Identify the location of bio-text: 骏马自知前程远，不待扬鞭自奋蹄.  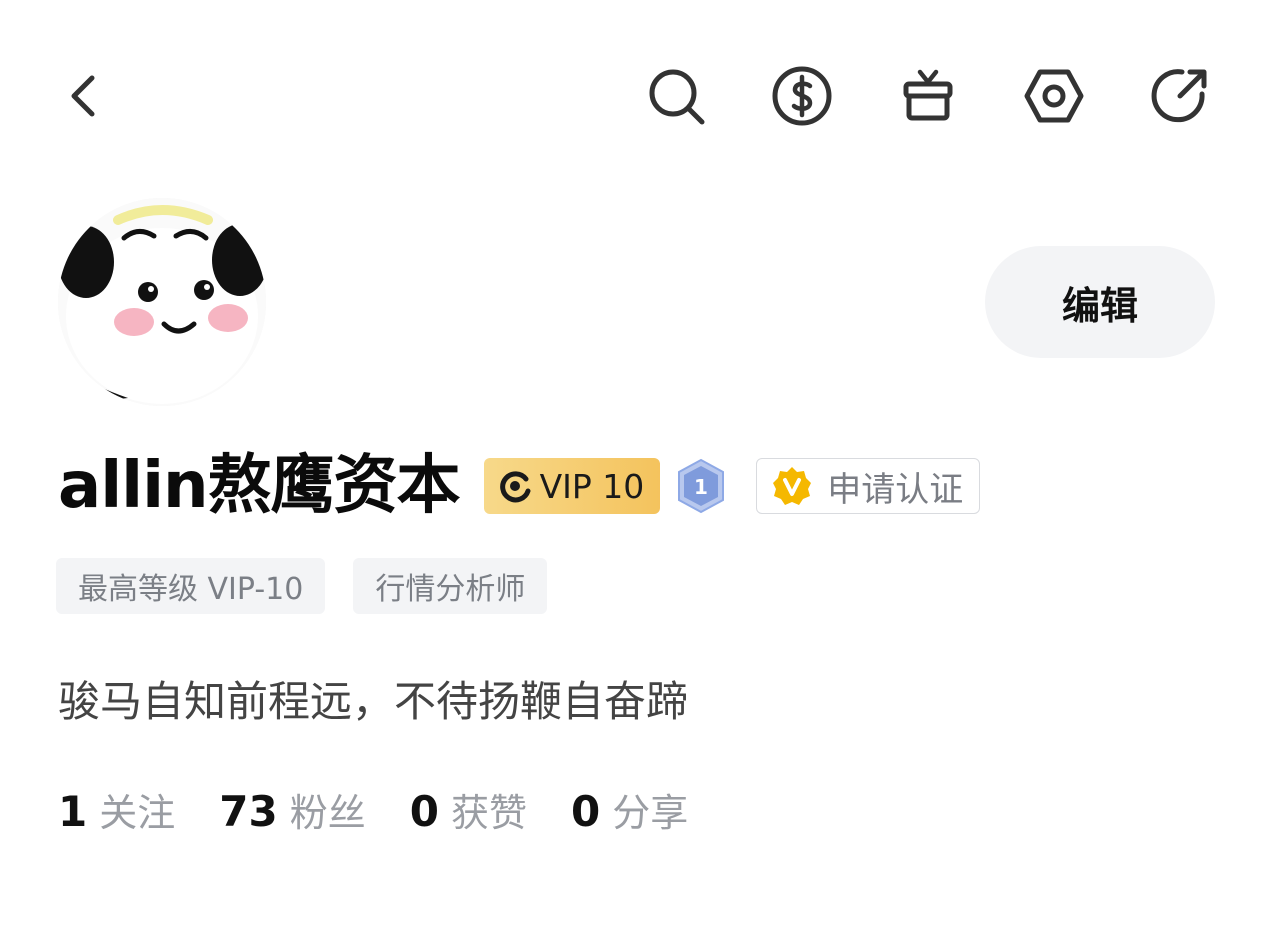
(373, 701).